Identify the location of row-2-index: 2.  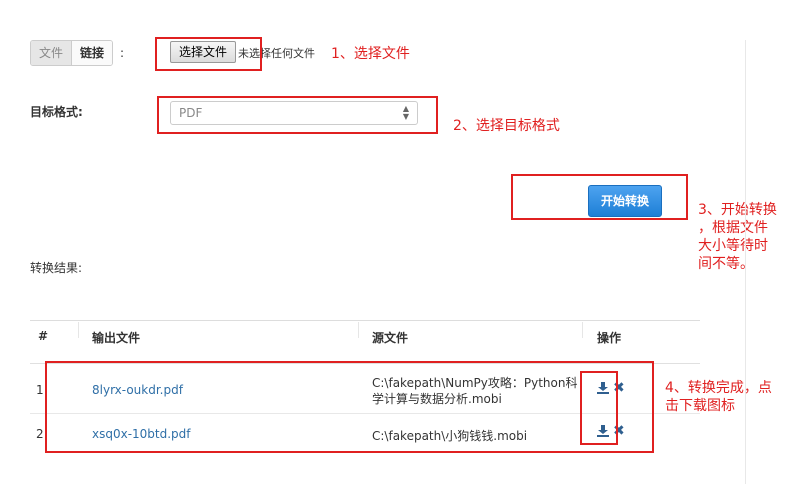
(40, 434).